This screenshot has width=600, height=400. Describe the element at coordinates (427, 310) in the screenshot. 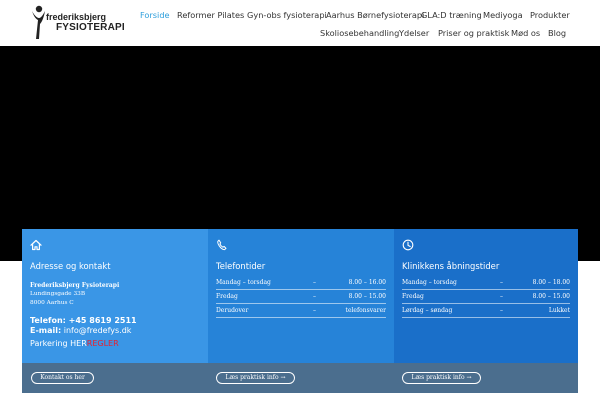

I see `row-day: Lørdag – søndag` at that location.